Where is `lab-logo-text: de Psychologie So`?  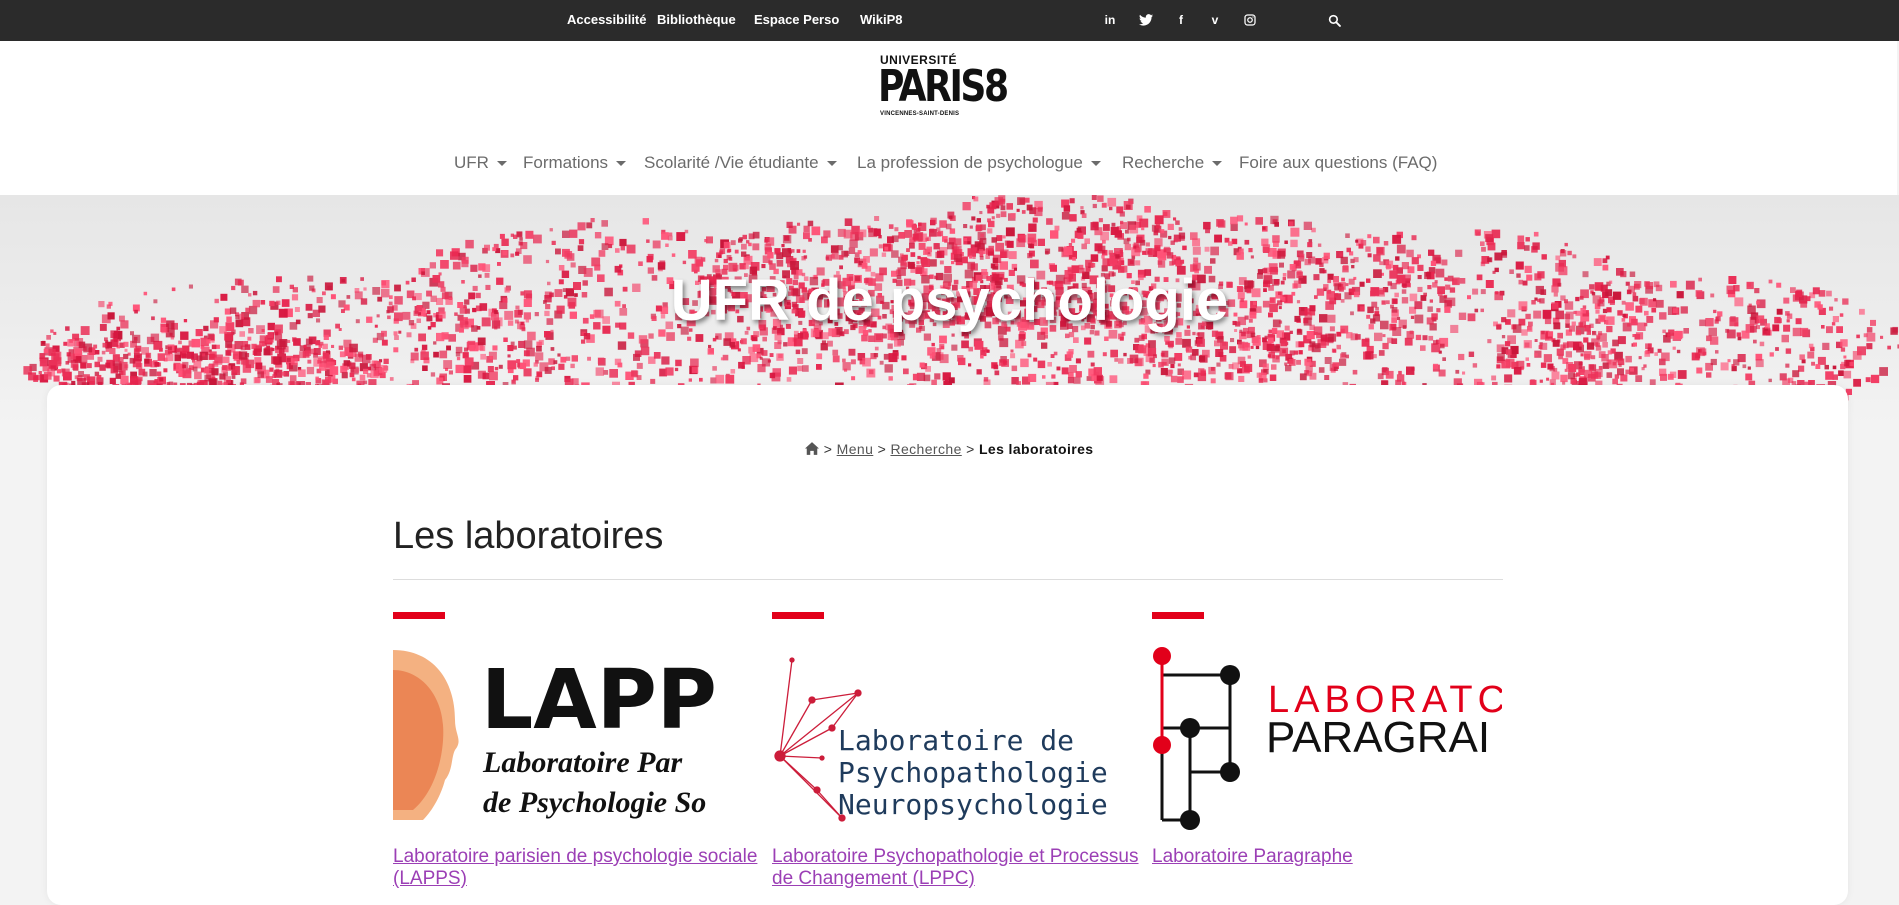
lab-logo-text: de Psychologie So is located at coordinates (594, 802).